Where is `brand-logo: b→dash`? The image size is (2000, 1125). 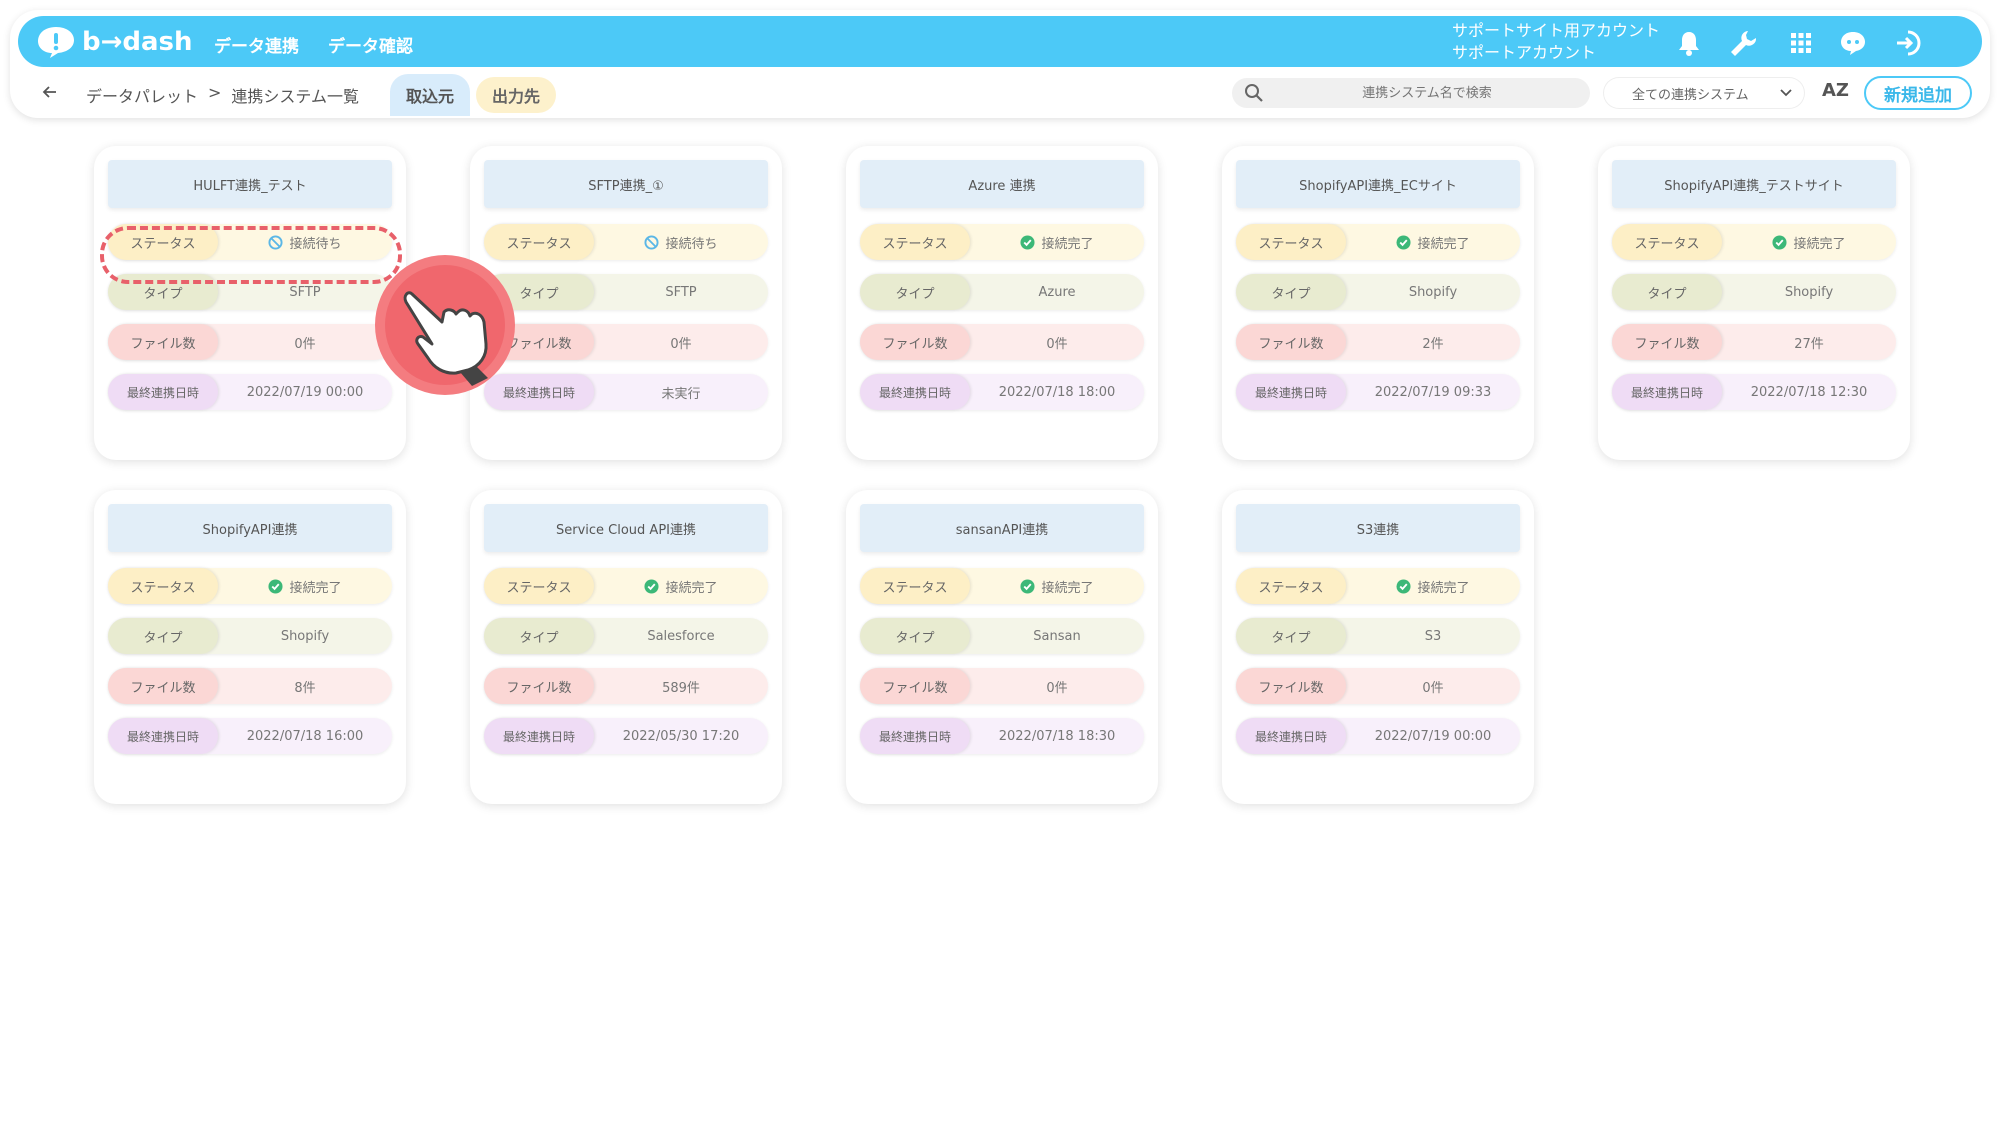
brand-logo: b→dash is located at coordinates (114, 42).